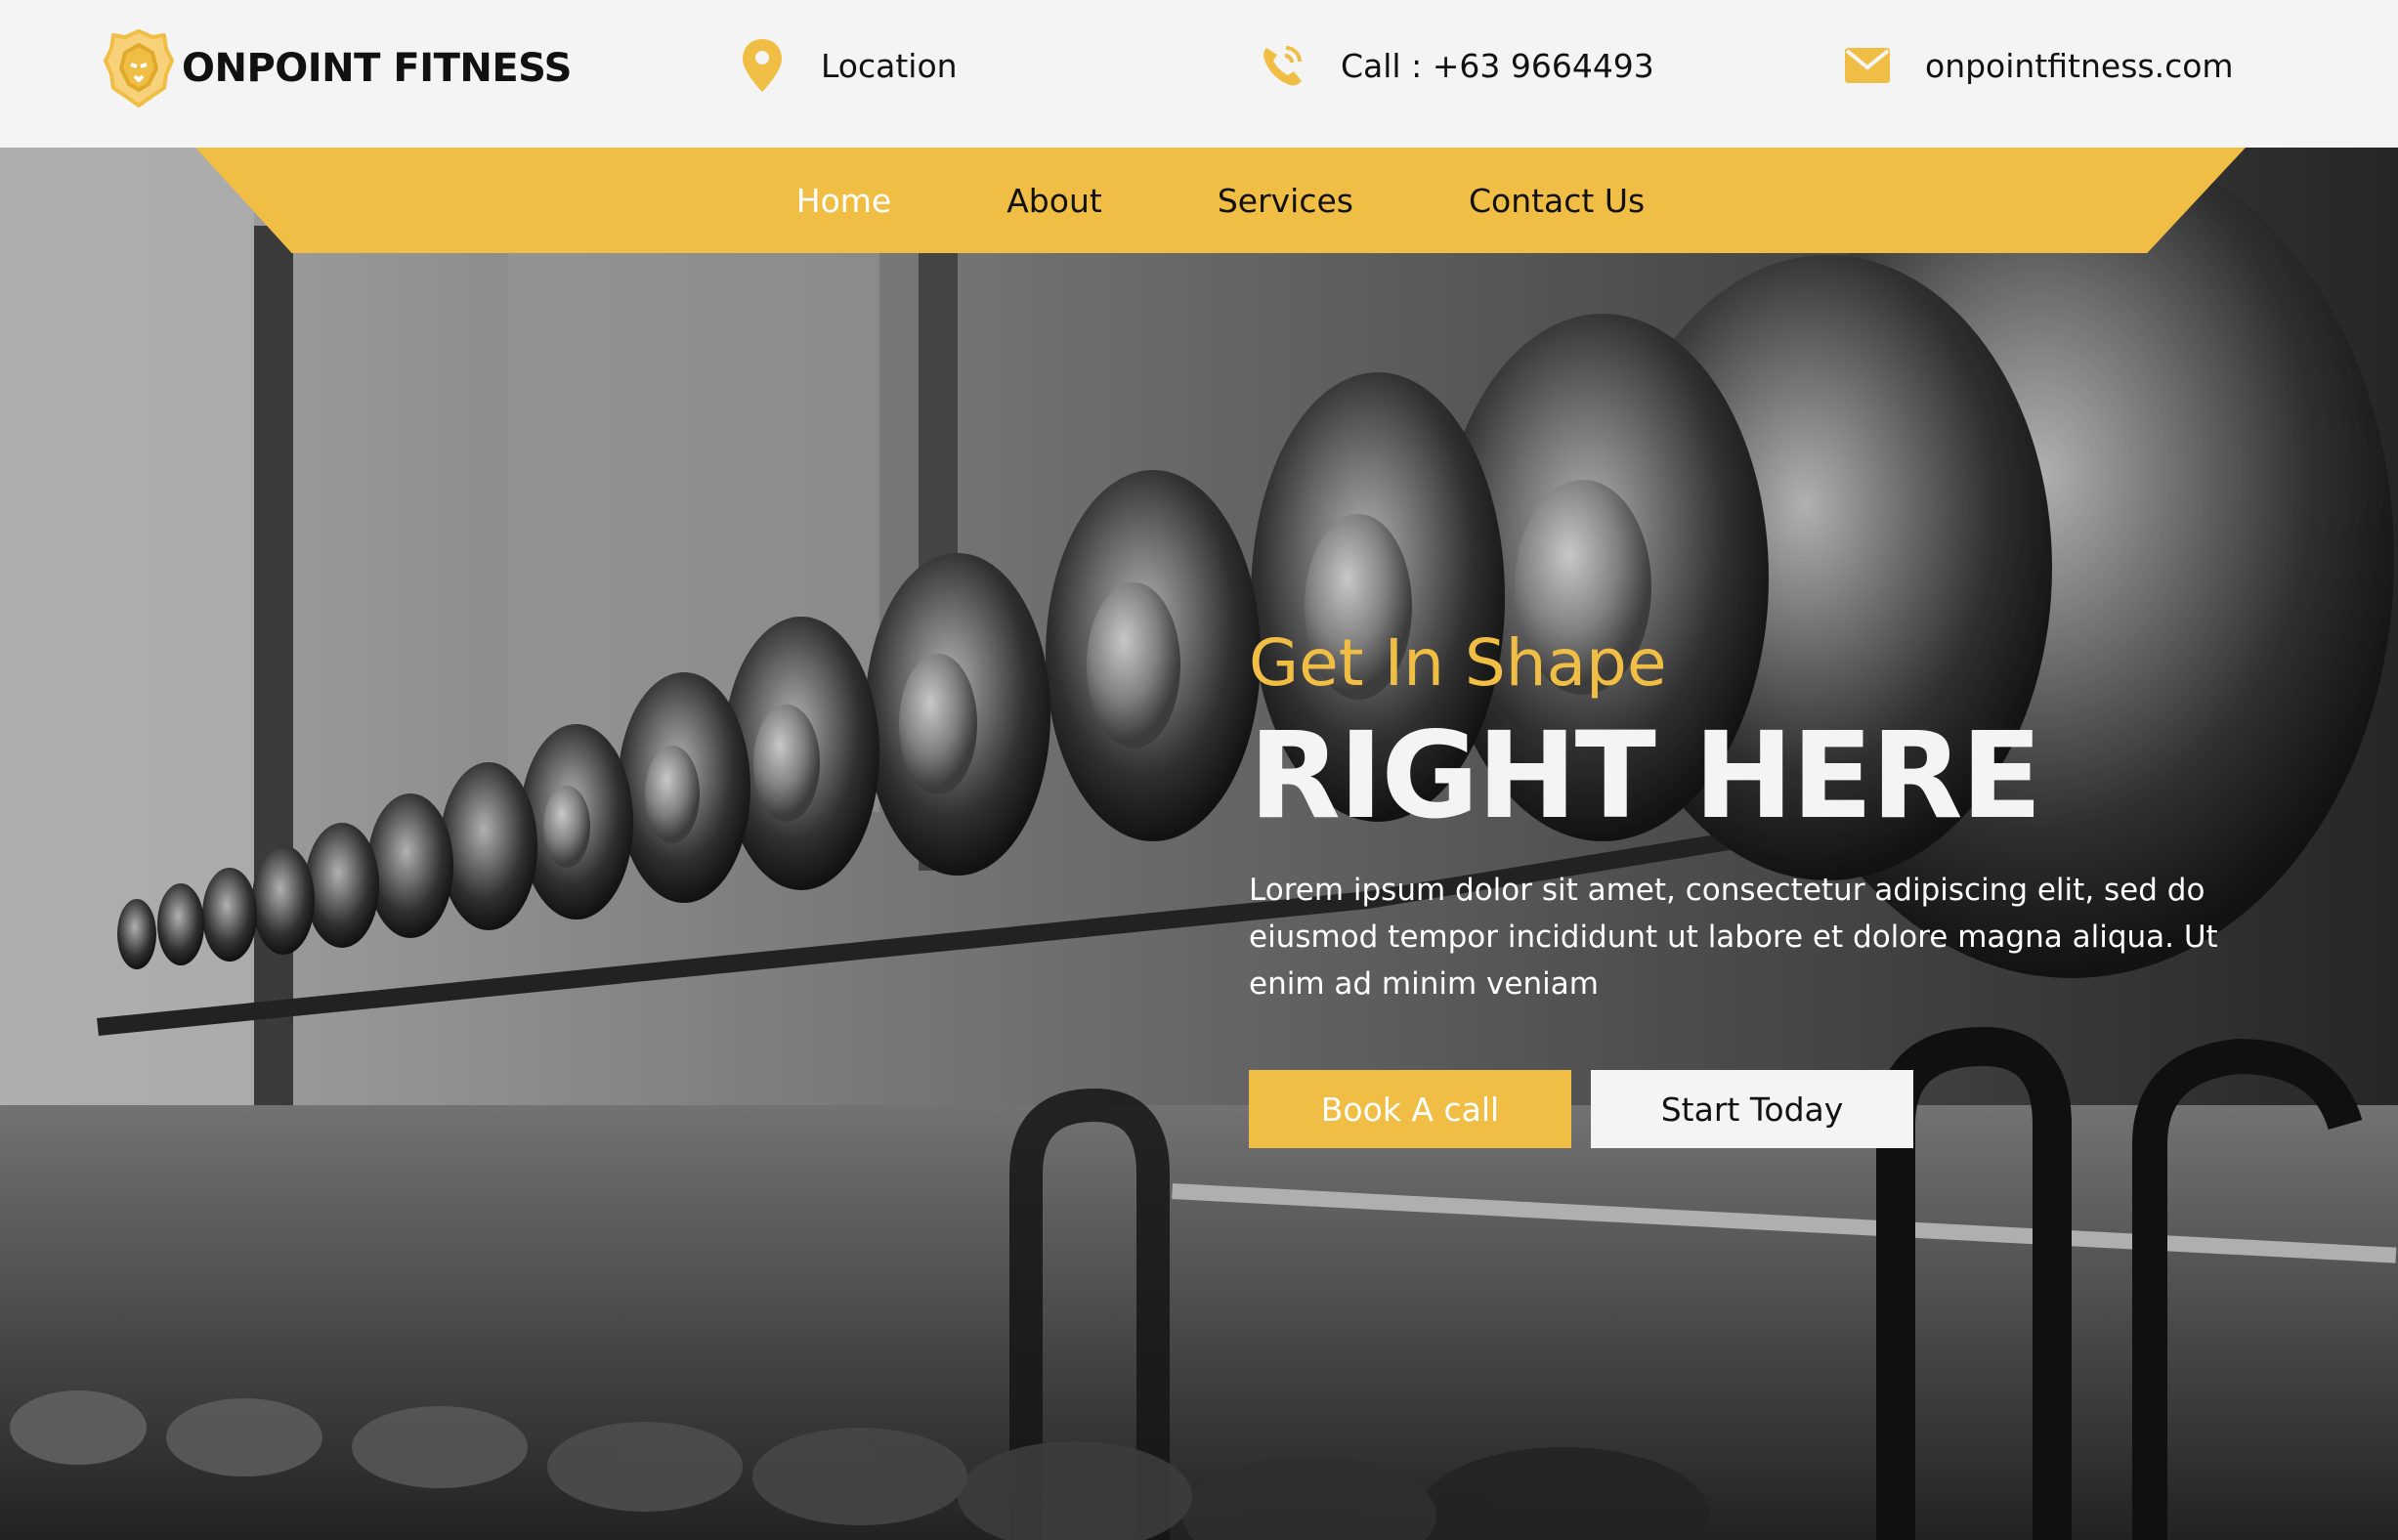 This screenshot has height=1540, width=2398. What do you see at coordinates (1645, 775) in the screenshot?
I see `hero-headline: RIGHT HERE` at bounding box center [1645, 775].